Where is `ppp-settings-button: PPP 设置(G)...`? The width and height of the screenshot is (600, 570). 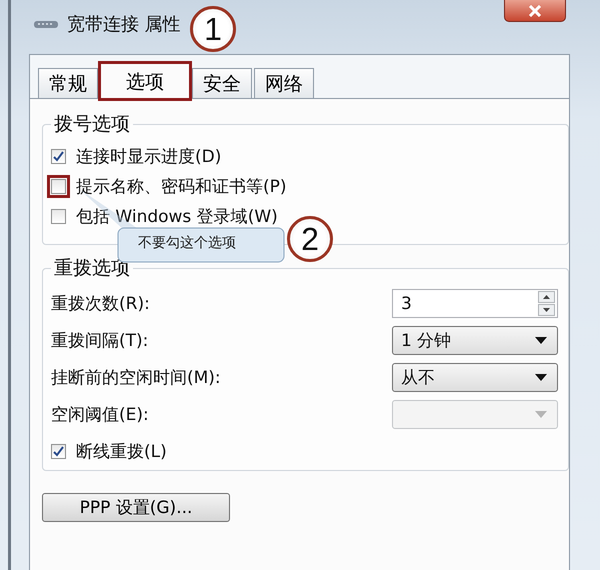
ppp-settings-button: PPP 设置(G)... is located at coordinates (136, 507).